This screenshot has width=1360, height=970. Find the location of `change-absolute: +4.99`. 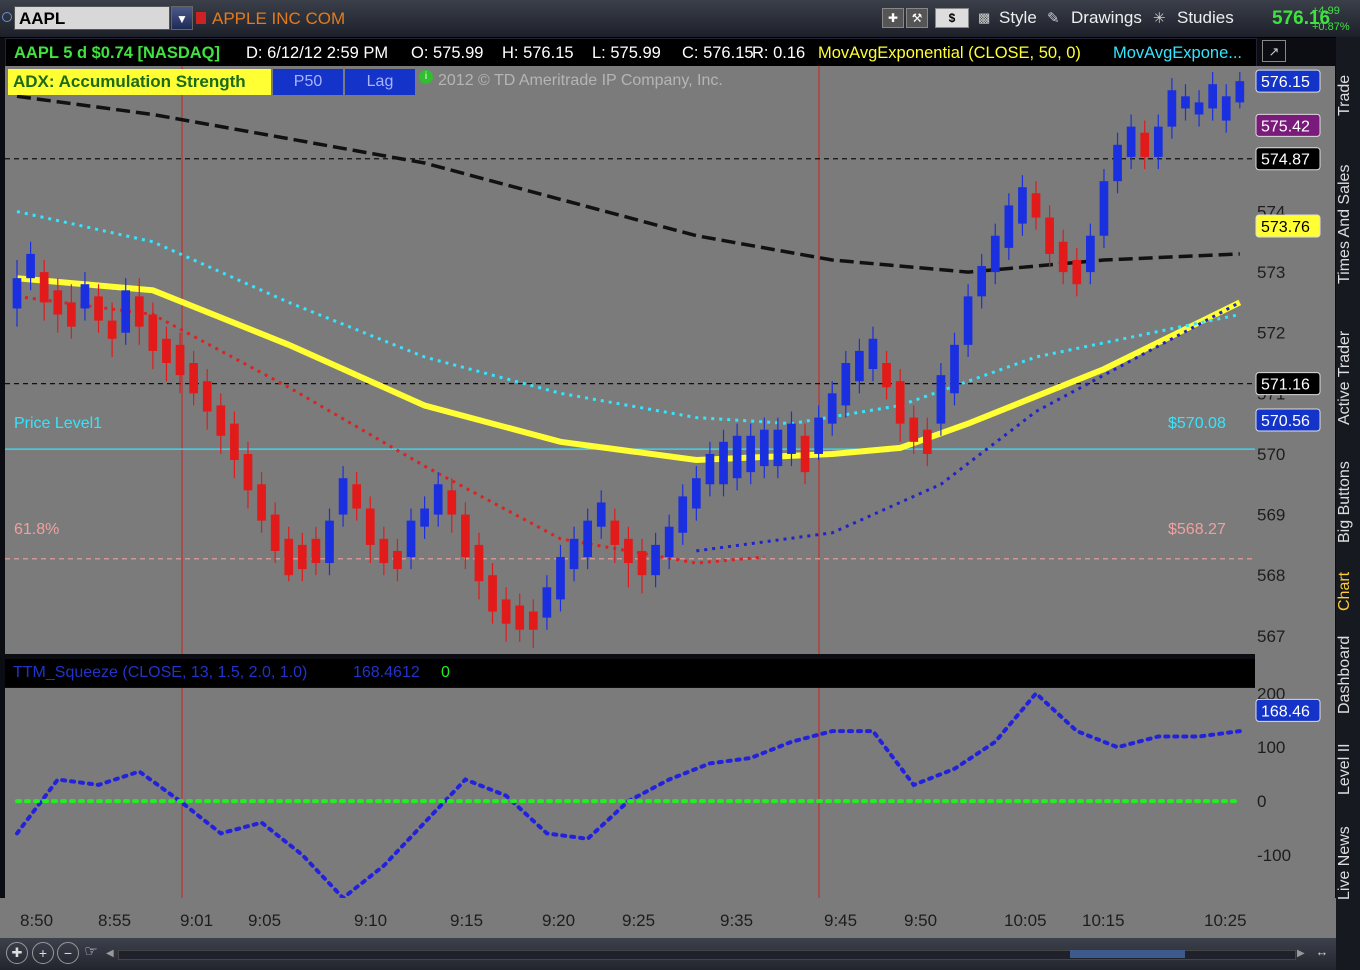

change-absolute: +4.99 is located at coordinates (1326, 11).